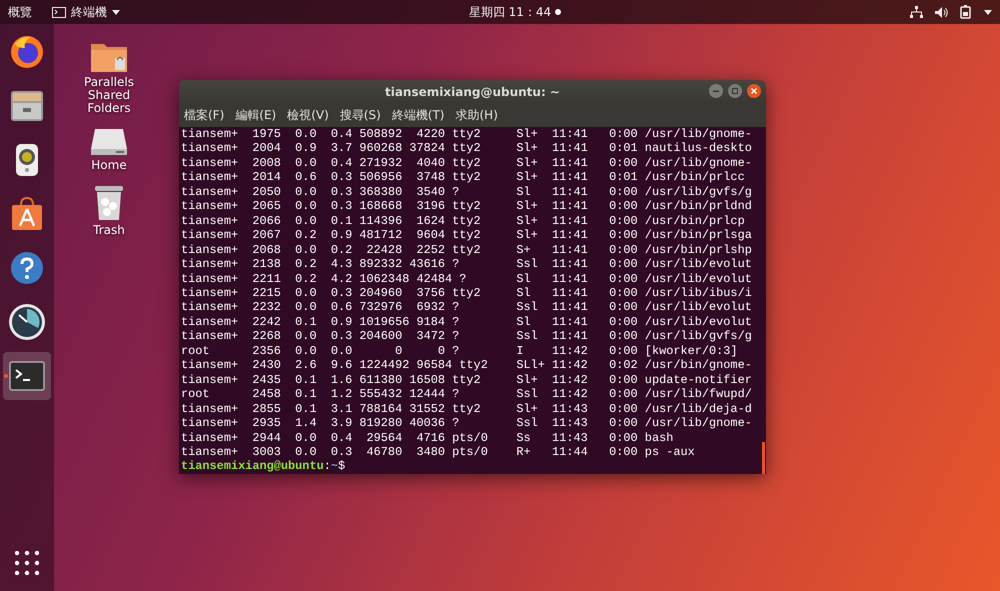 The height and width of the screenshot is (591, 1000). I want to click on notification-dot-icon, so click(558, 12).